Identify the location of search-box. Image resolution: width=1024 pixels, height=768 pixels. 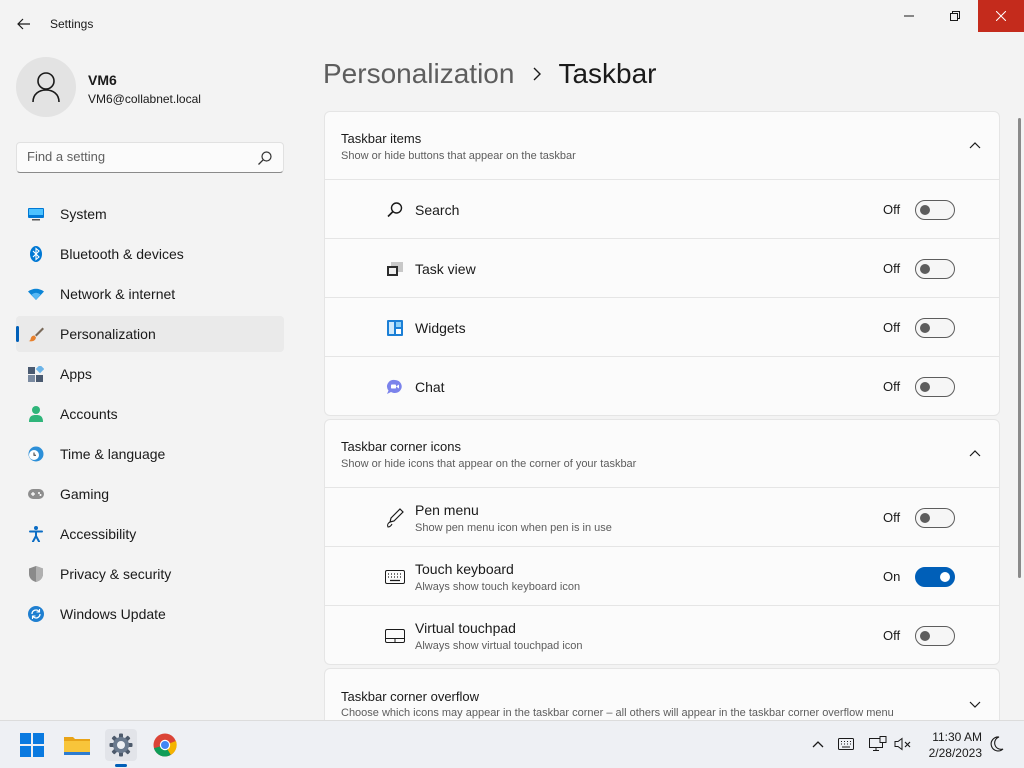
(150, 157).